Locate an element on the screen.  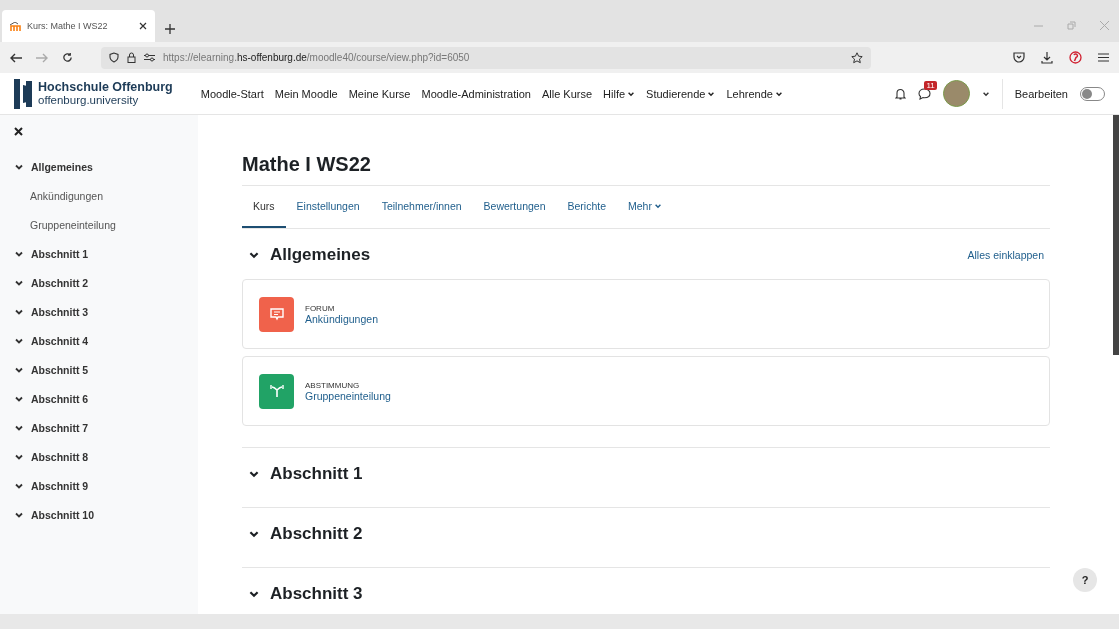
nav-link: Studierende is located at coordinates (681, 93).